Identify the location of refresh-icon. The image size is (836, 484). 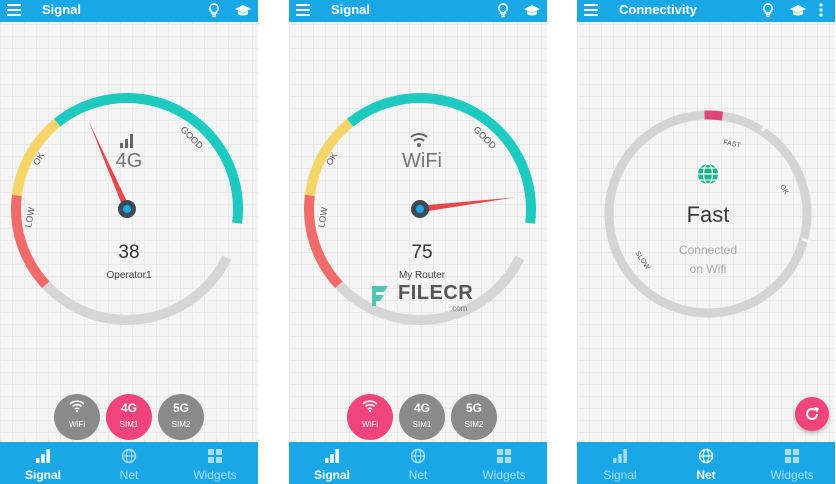
(812, 413).